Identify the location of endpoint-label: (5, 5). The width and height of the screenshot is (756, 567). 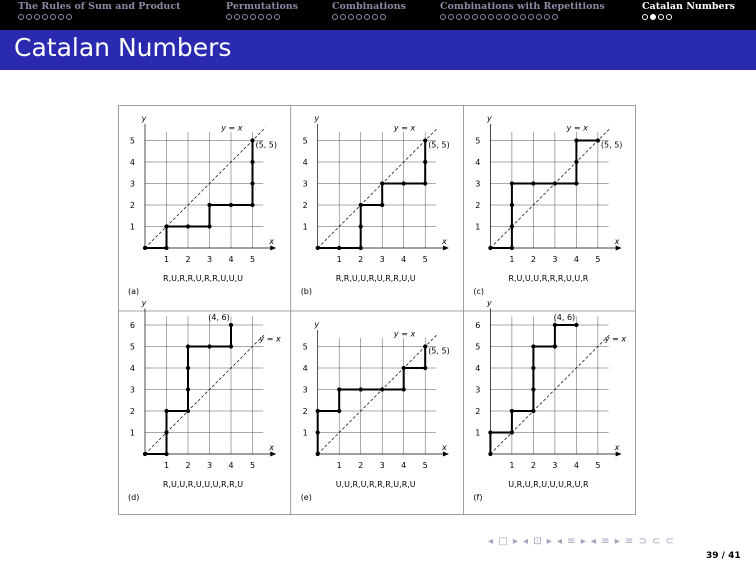
(612, 145).